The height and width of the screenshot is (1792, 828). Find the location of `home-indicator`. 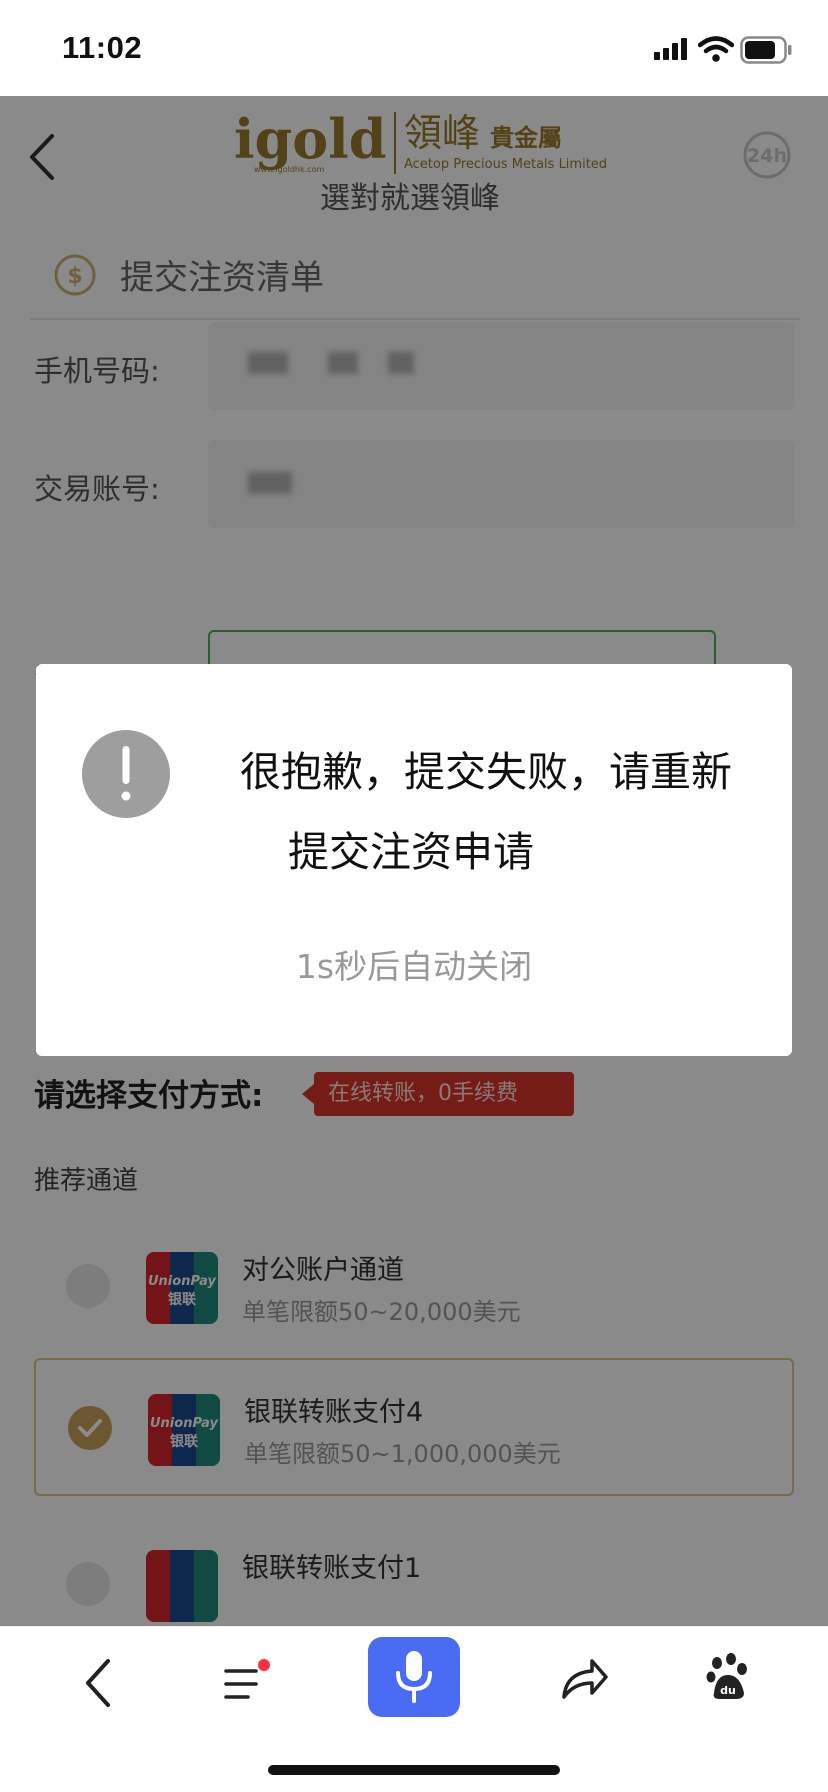

home-indicator is located at coordinates (414, 1770).